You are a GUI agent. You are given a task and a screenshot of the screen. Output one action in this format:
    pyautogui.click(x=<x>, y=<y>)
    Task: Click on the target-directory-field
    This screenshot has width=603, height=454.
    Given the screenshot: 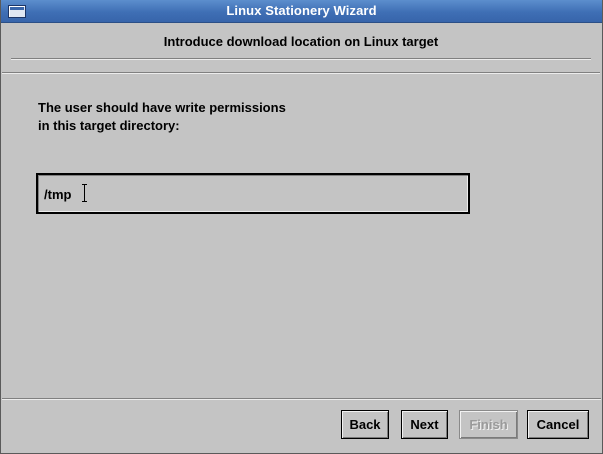 What is the action you would take?
    pyautogui.click(x=253, y=193)
    